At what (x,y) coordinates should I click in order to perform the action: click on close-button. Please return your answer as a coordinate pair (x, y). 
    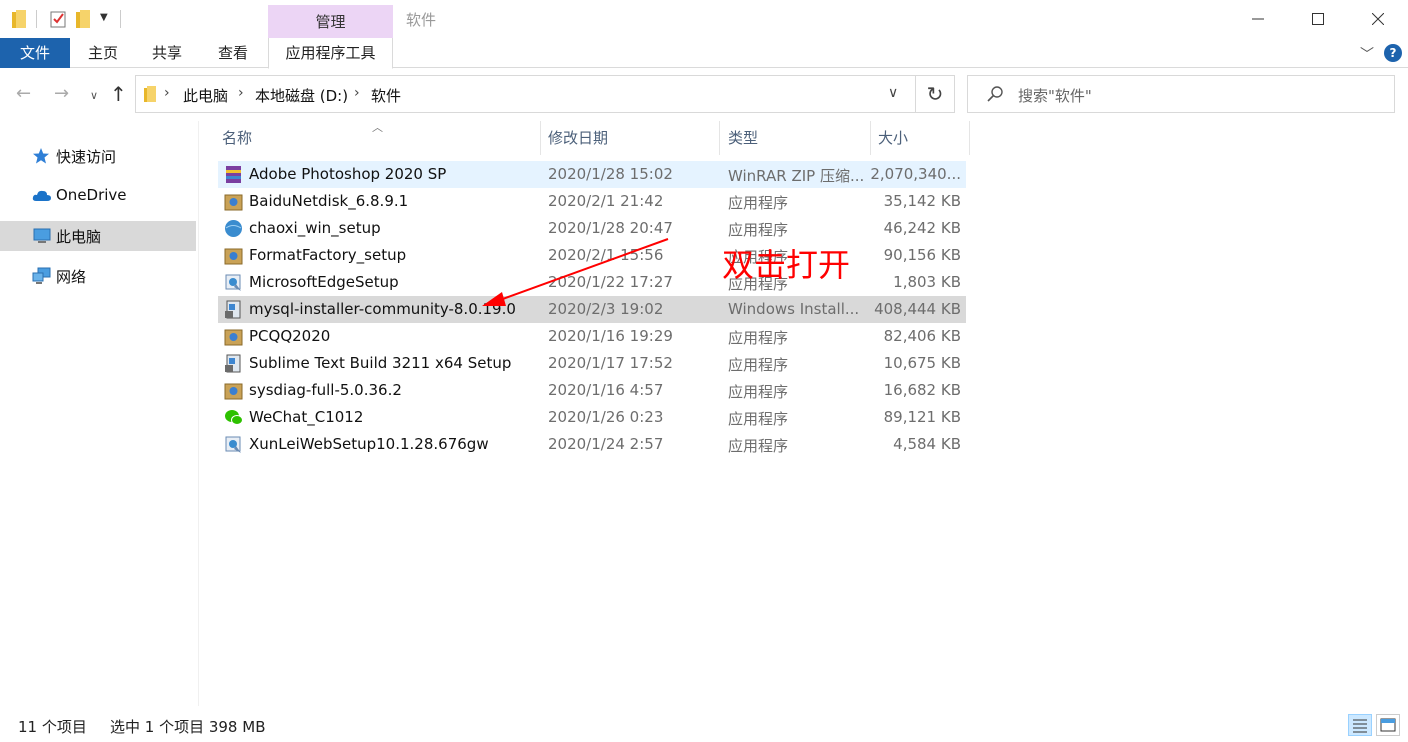
    Looking at the image, I should click on (1378, 19).